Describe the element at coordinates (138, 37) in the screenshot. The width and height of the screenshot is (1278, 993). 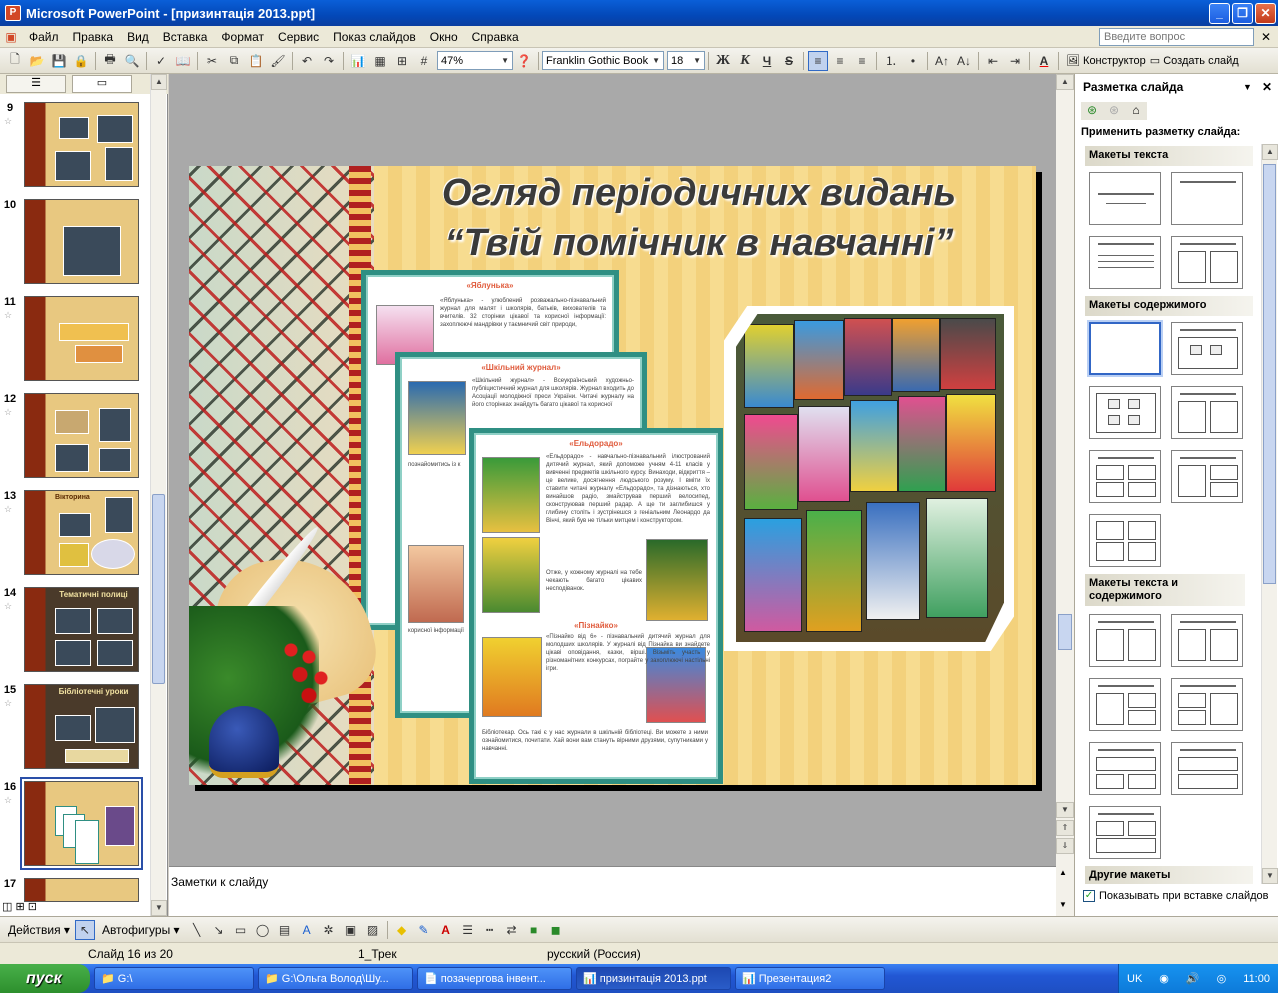
I see `menu-view: Вид` at that location.